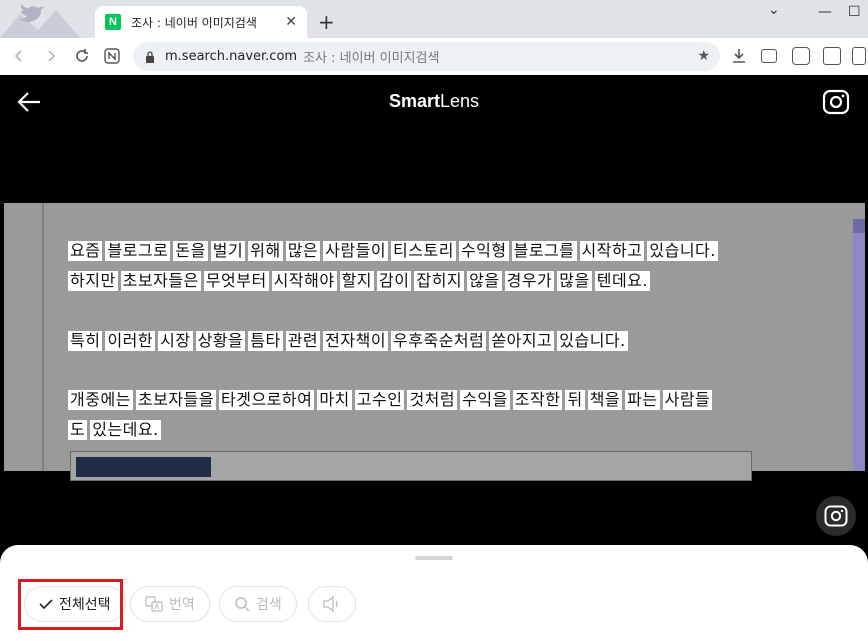  What do you see at coordinates (150, 56) in the screenshot?
I see `lock-icon` at bounding box center [150, 56].